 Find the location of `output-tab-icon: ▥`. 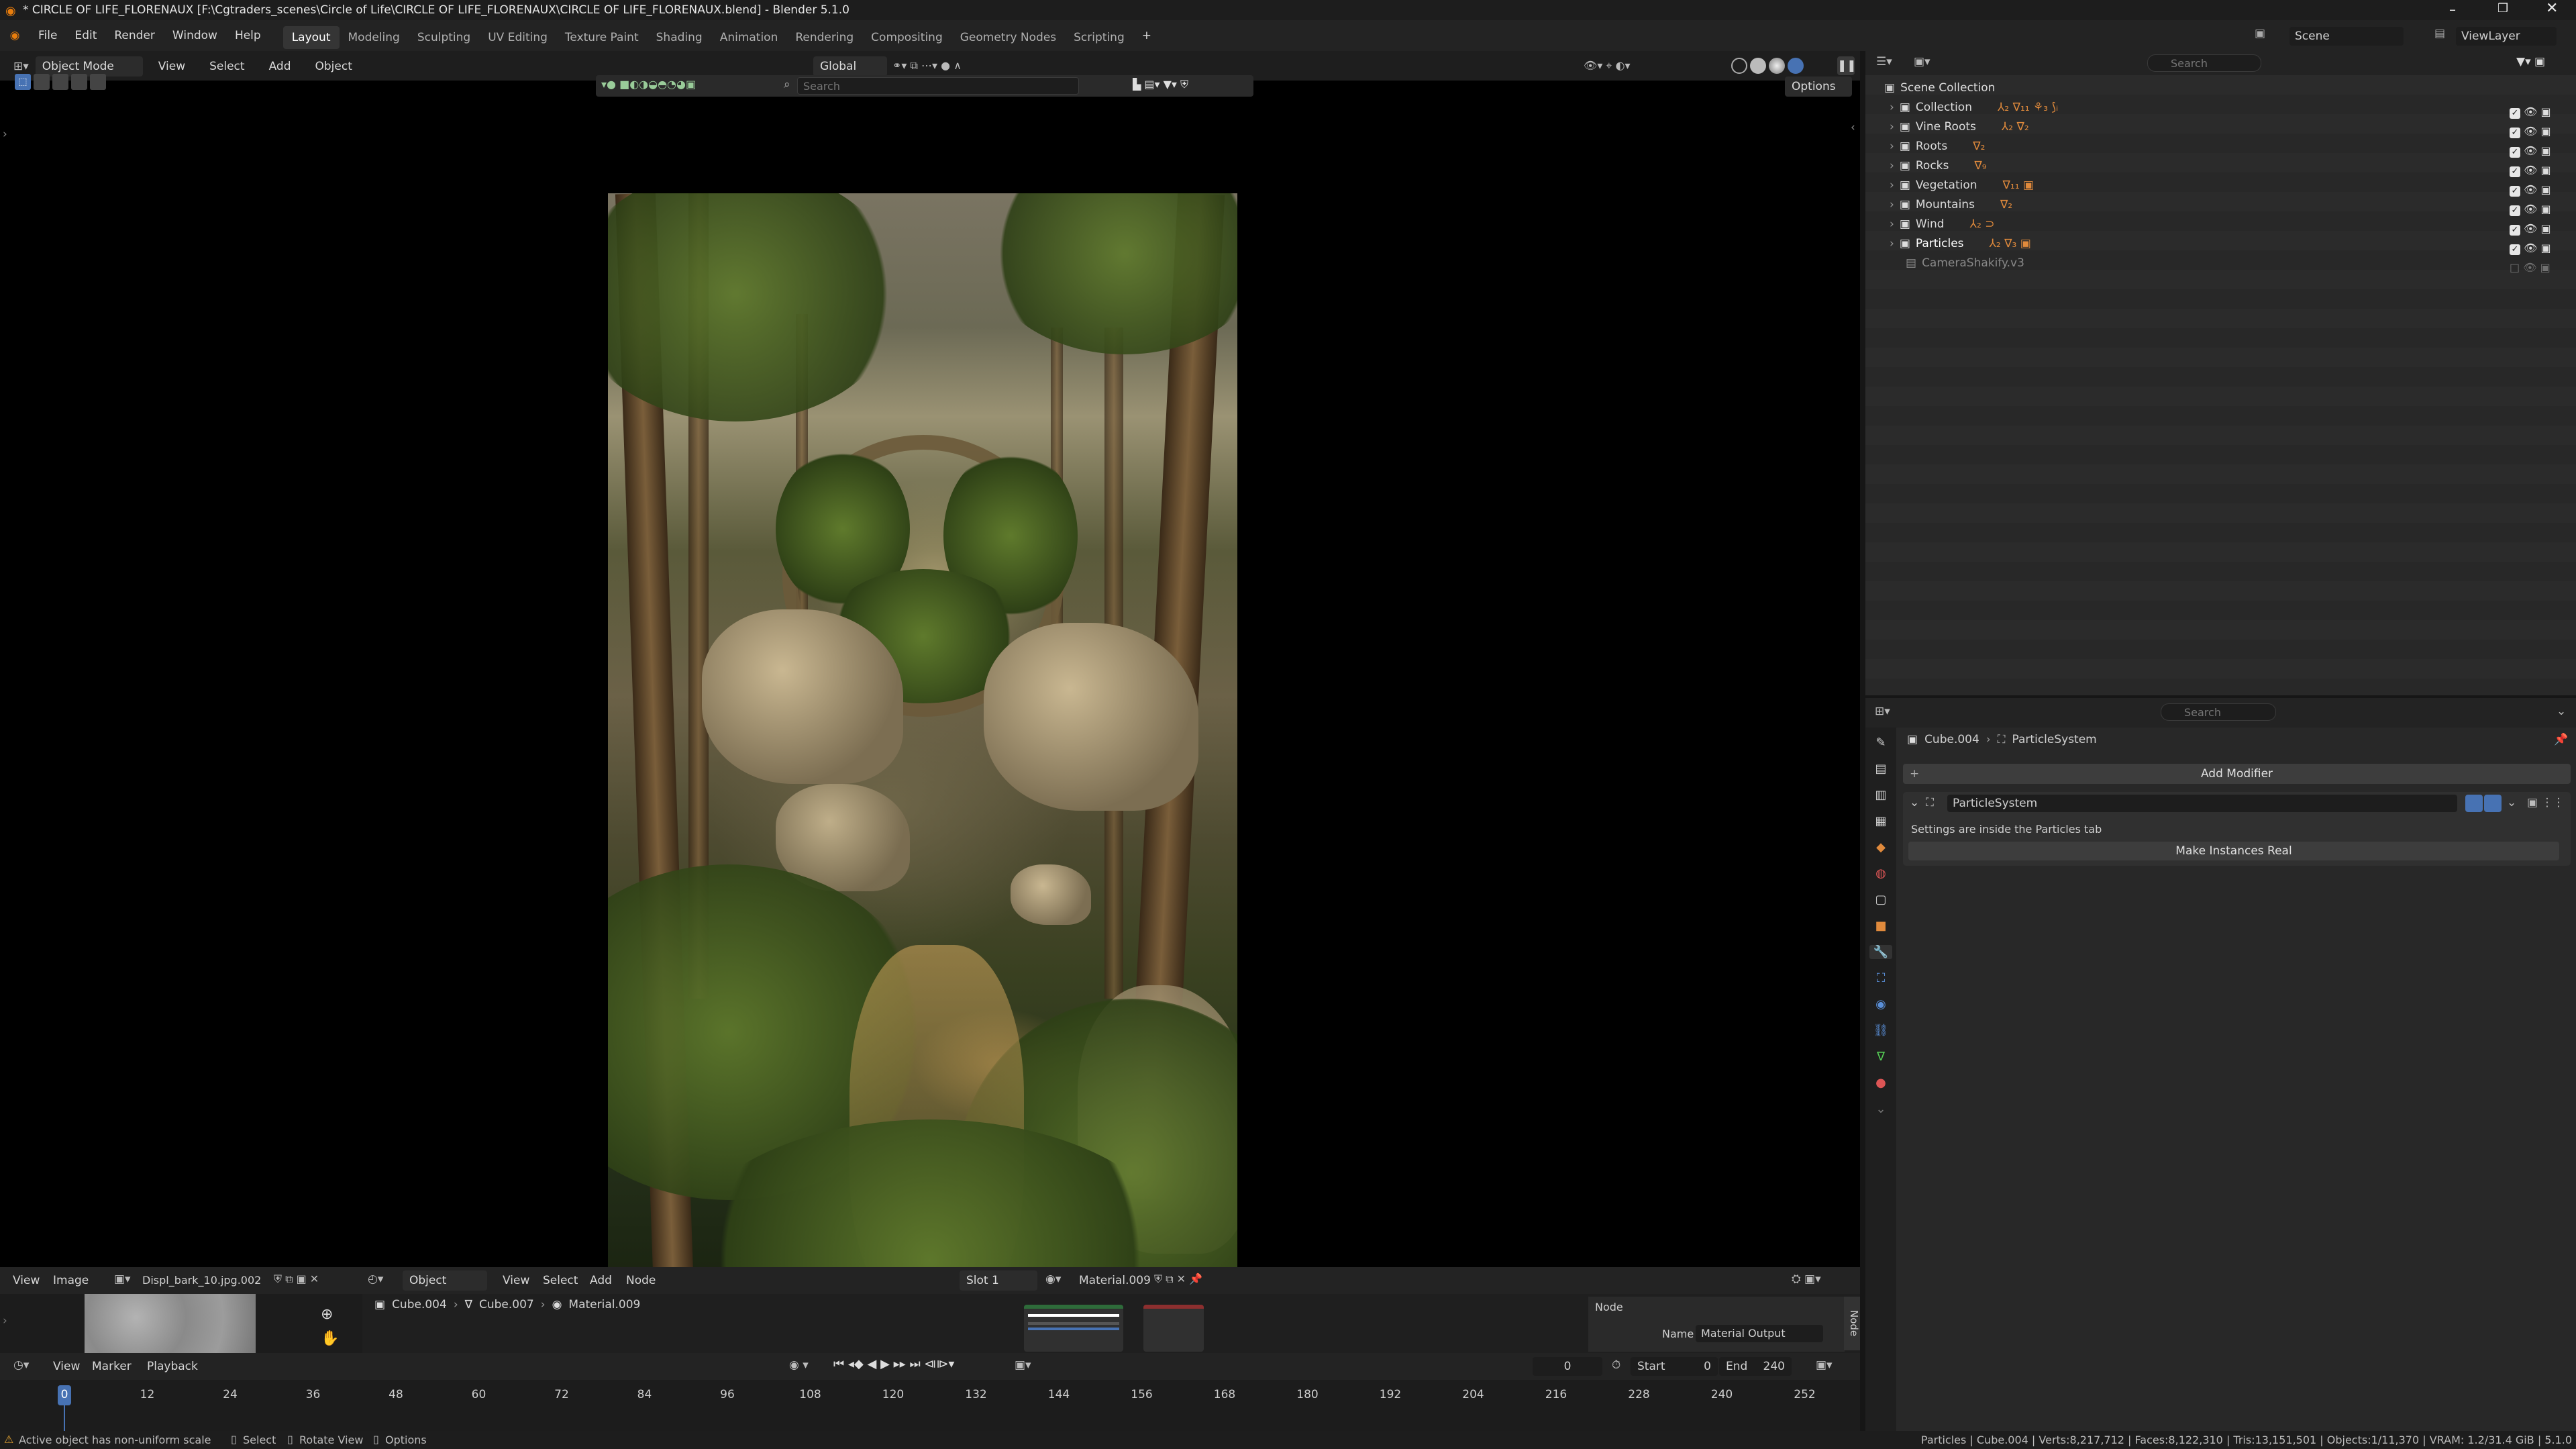

output-tab-icon: ▥ is located at coordinates (1880, 795).